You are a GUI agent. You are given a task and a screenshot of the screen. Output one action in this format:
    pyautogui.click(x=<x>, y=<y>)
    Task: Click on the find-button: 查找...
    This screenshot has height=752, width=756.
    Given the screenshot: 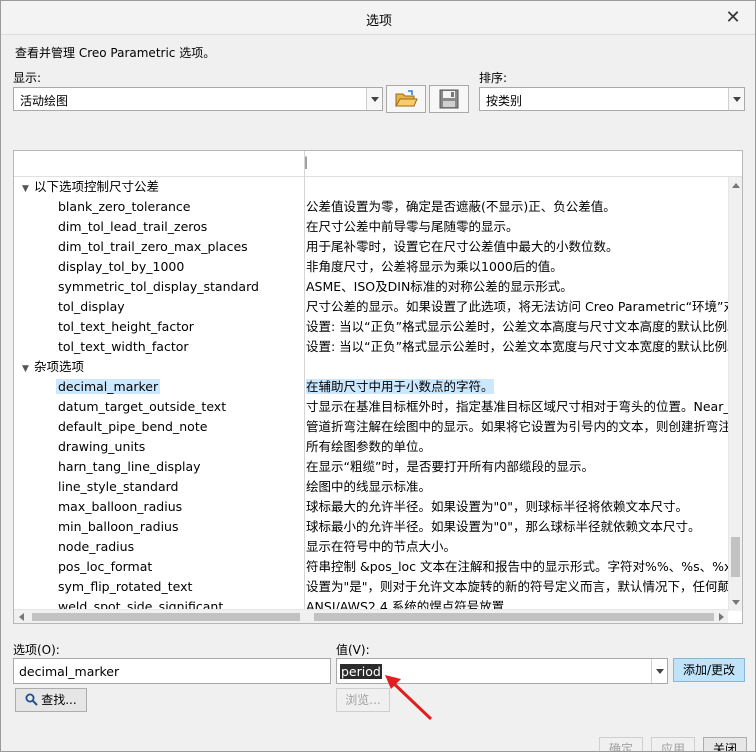 What is the action you would take?
    pyautogui.click(x=51, y=700)
    